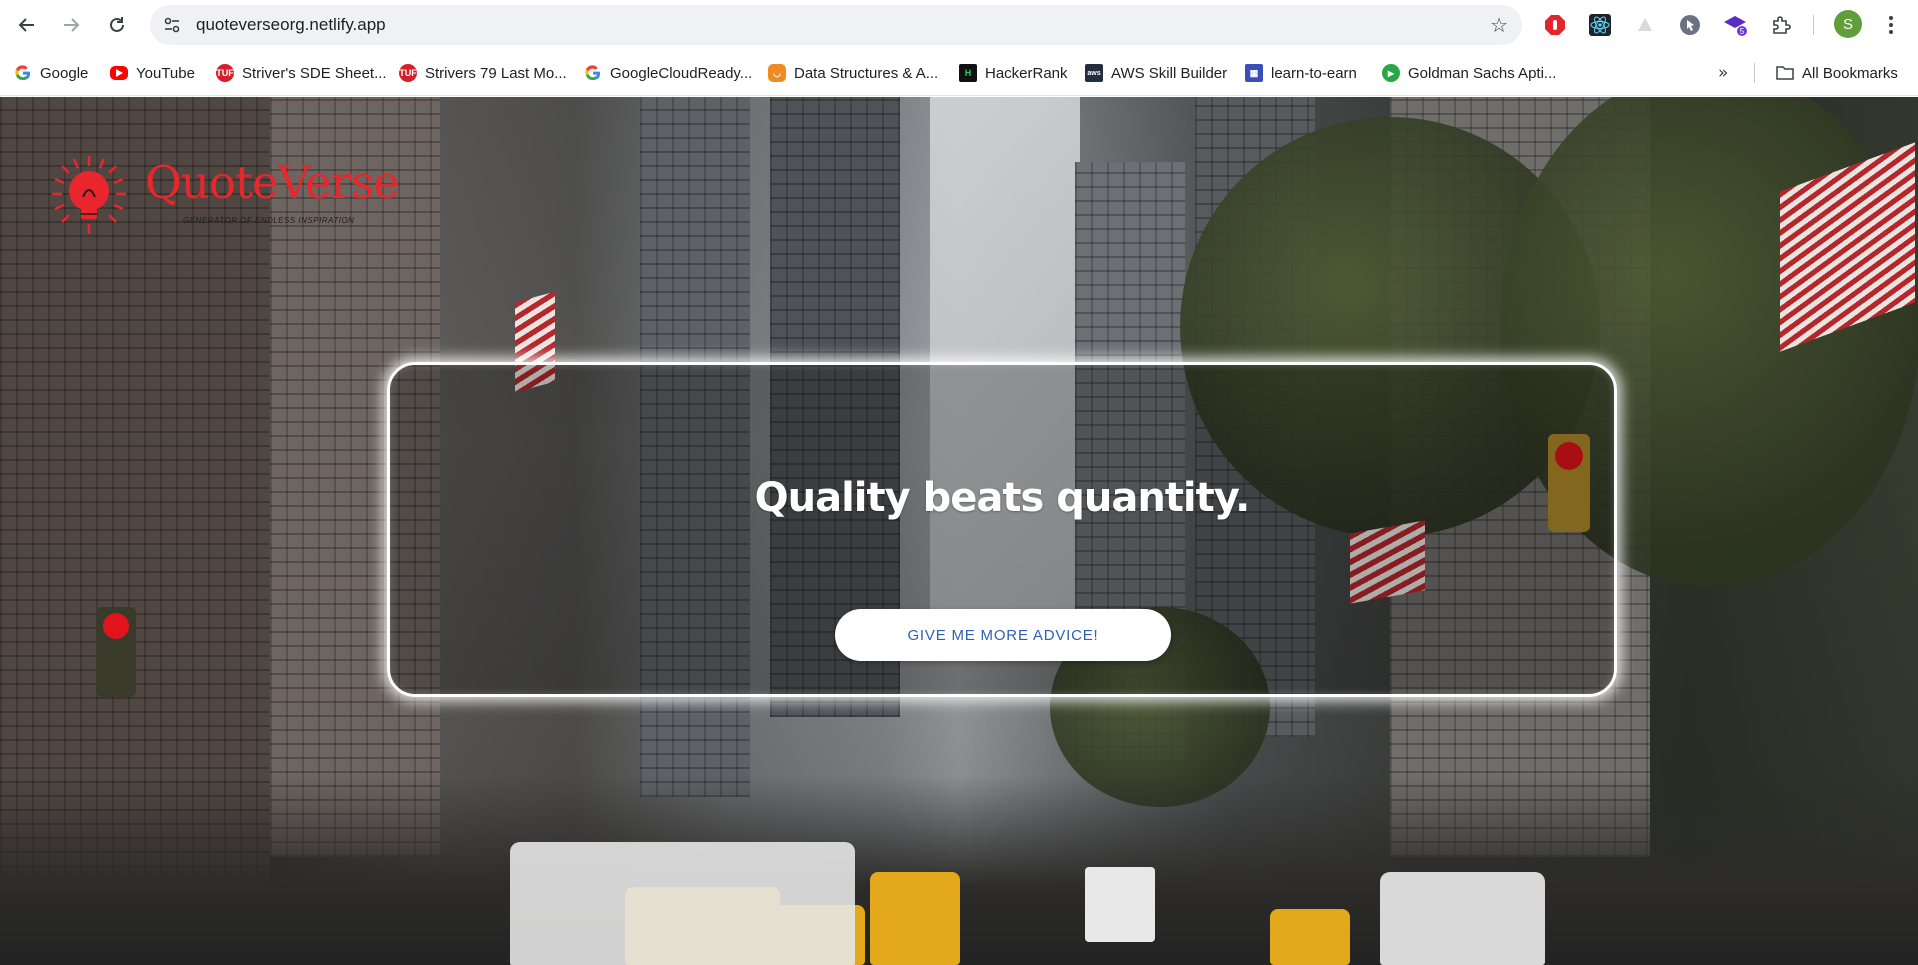  Describe the element at coordinates (119, 73) in the screenshot. I see `youtube-icon` at that location.